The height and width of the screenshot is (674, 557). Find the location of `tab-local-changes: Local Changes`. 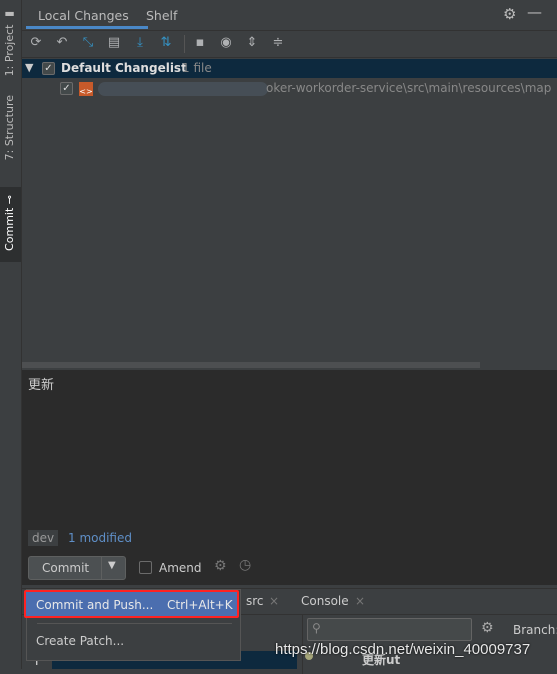

tab-local-changes: Local Changes is located at coordinates (83, 15).